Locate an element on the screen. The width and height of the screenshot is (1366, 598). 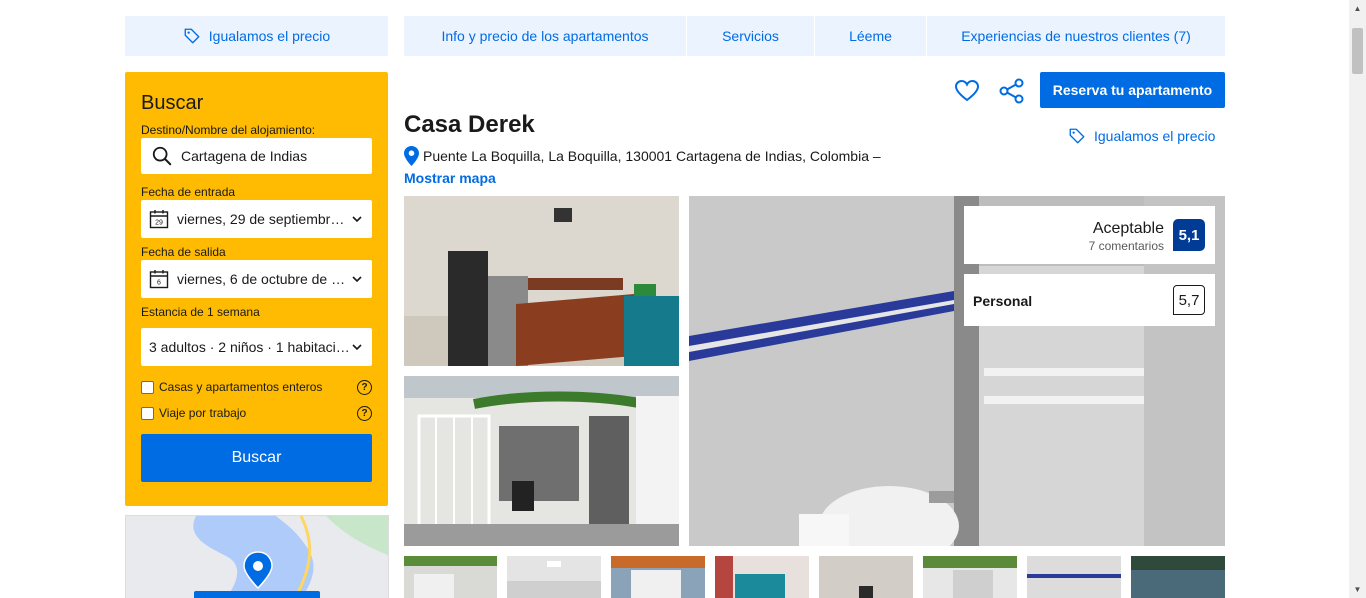
checkout-field: 6 viernes, 6 de octubre de 2023 is located at coordinates (256, 279).